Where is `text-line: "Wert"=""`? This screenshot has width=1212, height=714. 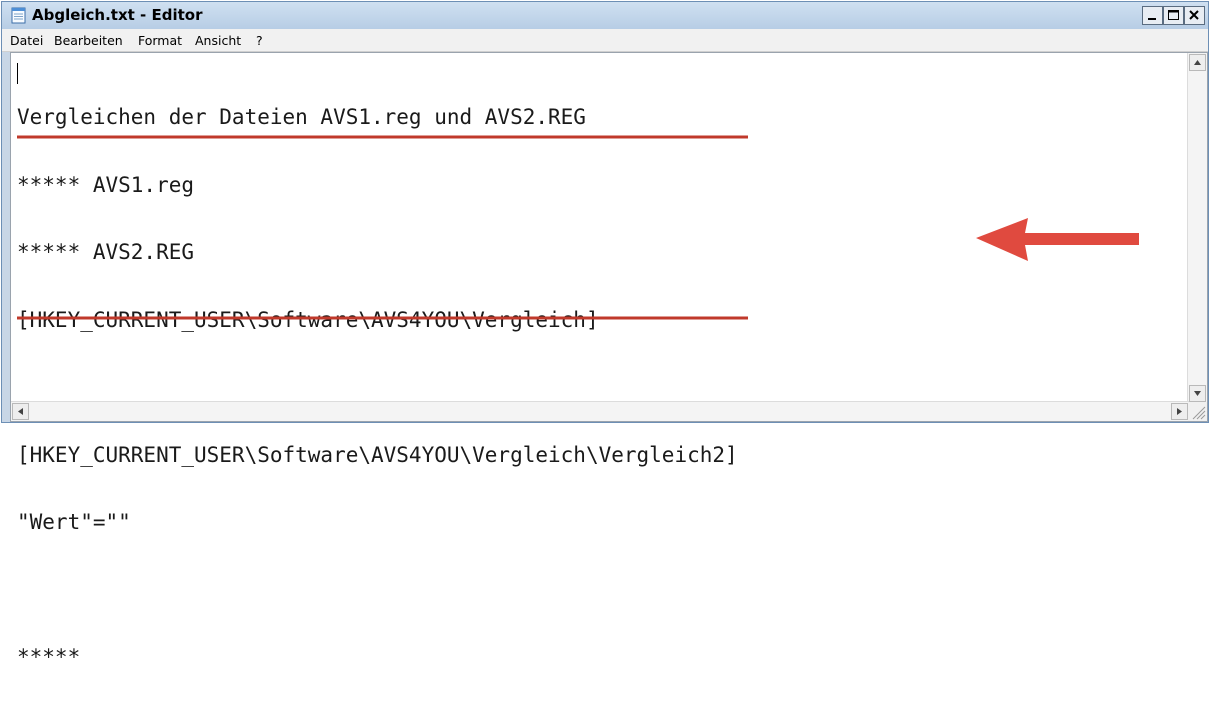
text-line: "Wert"="" is located at coordinates (74, 522).